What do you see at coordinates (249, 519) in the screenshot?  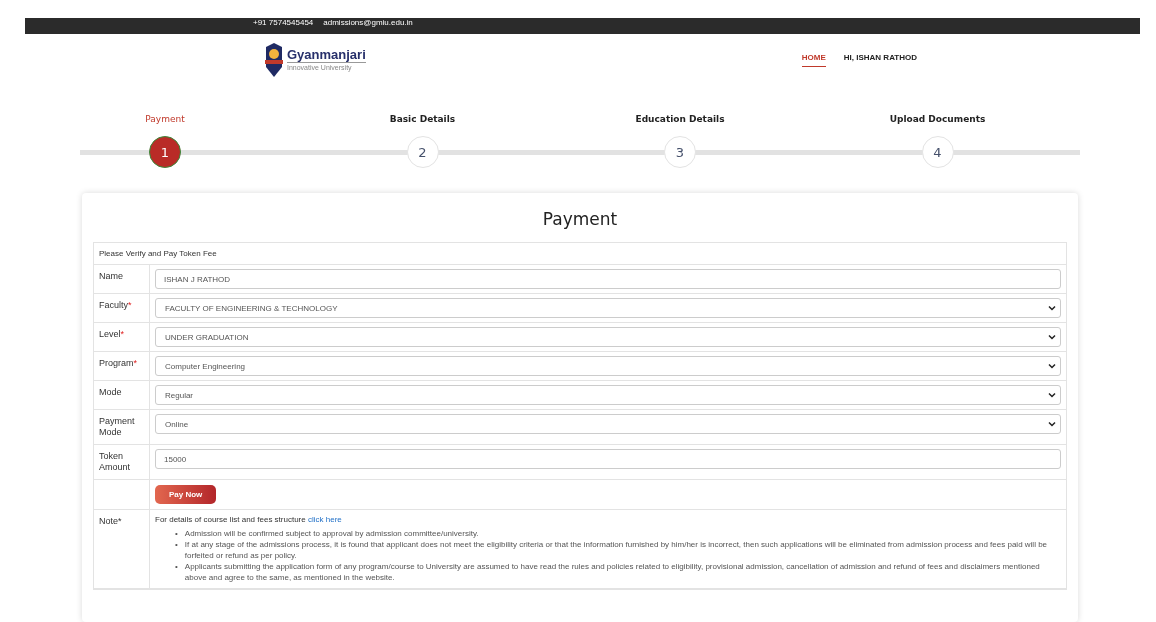 I see `note-intro: For details of course list and fees structure click here` at bounding box center [249, 519].